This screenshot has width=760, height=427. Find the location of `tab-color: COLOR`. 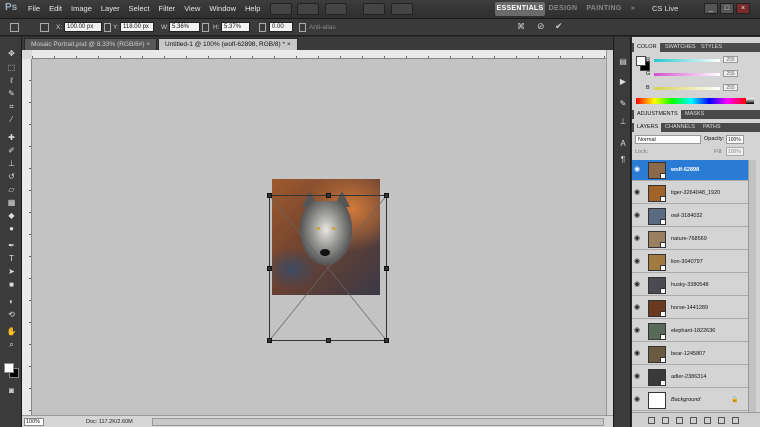

tab-color: COLOR is located at coordinates (647, 47).